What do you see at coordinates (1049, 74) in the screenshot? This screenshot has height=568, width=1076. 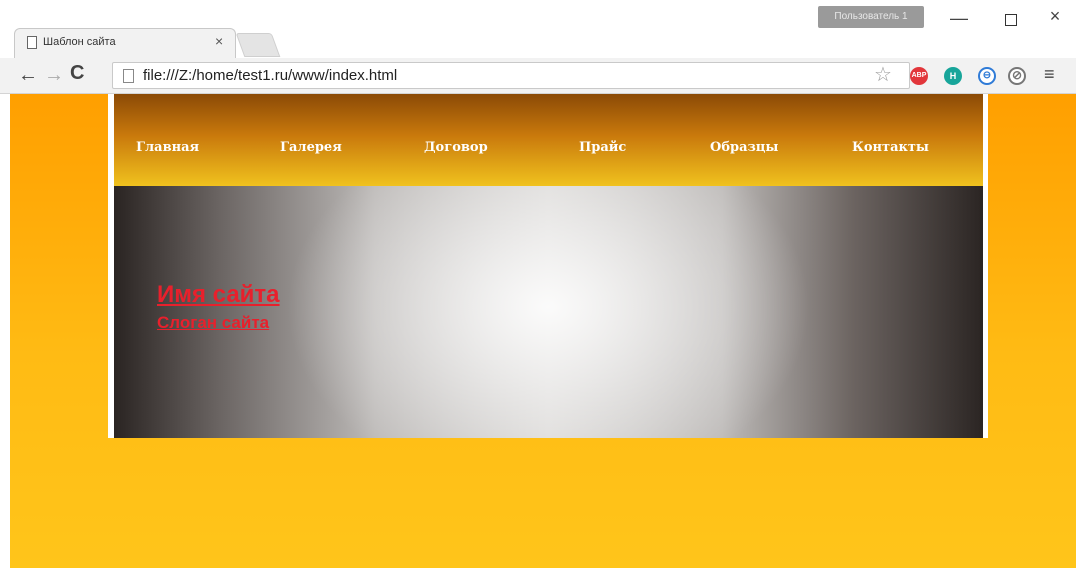 I see `browser-menu-icon: ≡` at bounding box center [1049, 74].